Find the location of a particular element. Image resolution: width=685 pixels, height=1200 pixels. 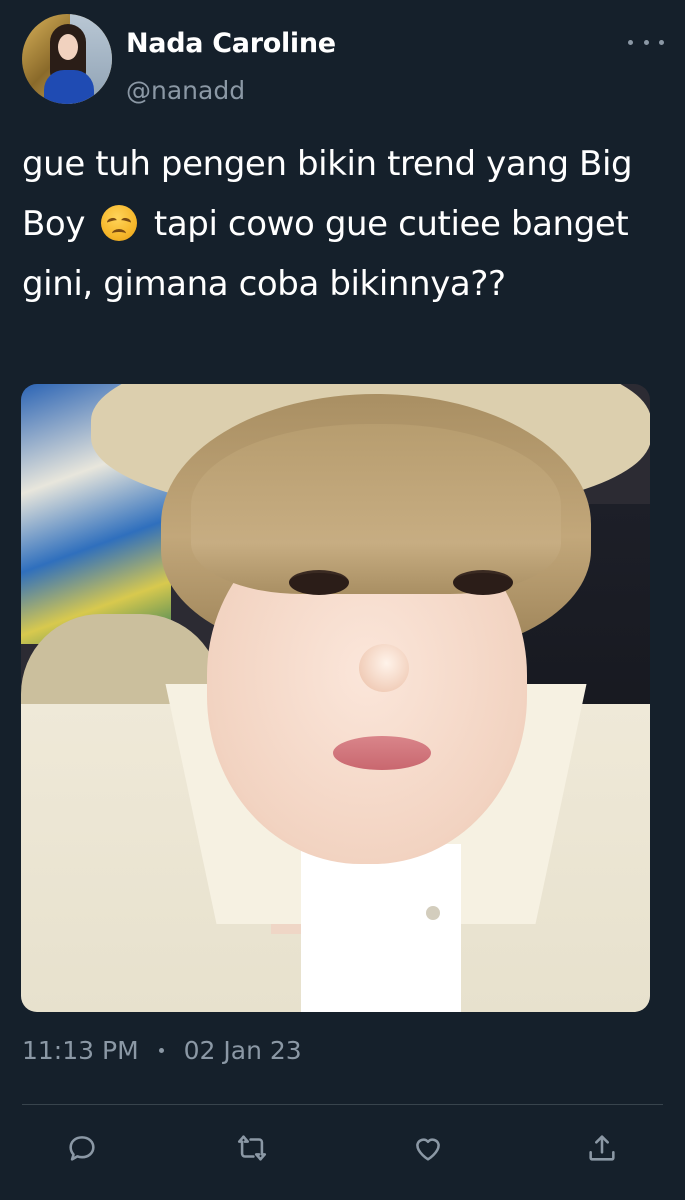

photo-nose is located at coordinates (384, 668).